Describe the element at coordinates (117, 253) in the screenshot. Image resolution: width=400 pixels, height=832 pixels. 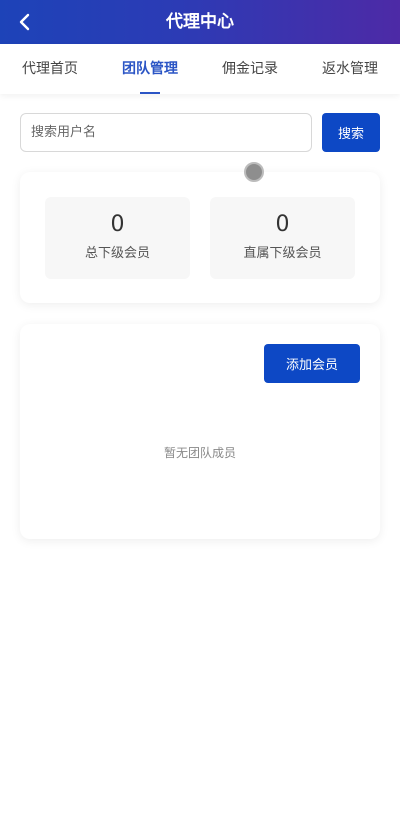
I see `stat-label: 总下级会员` at that location.